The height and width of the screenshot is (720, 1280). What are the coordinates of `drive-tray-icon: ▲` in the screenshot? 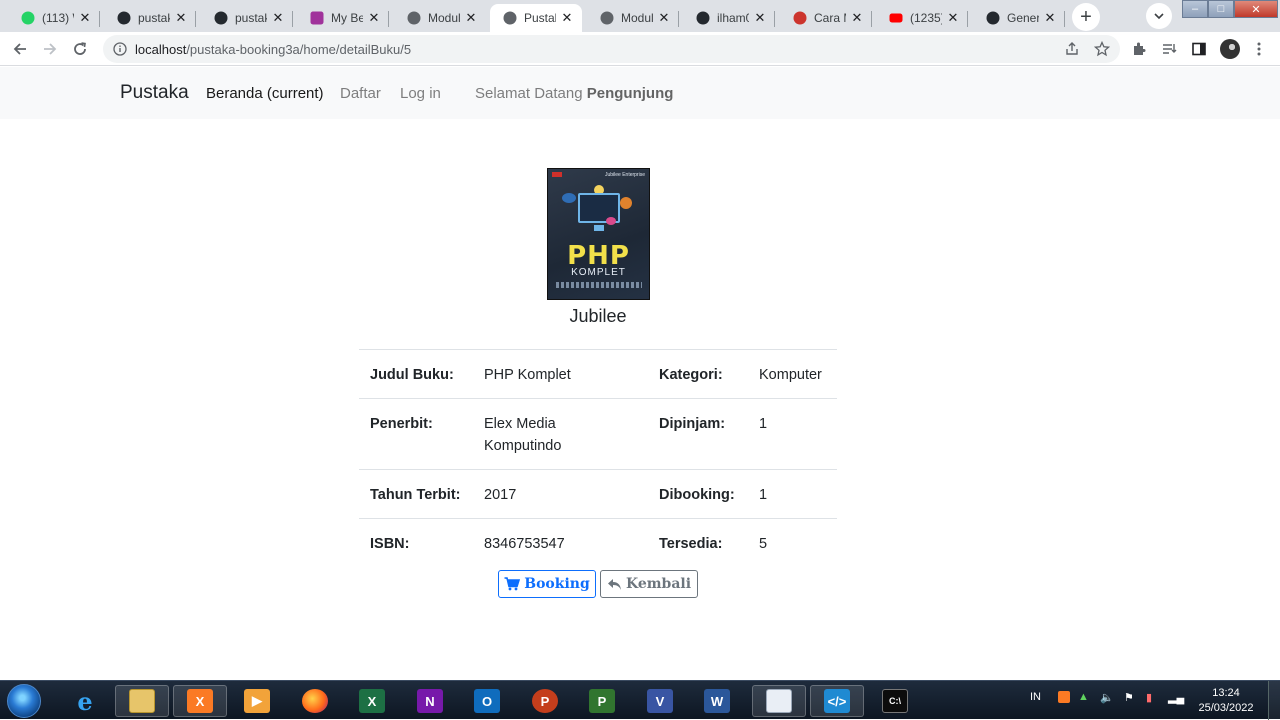 It's located at (1083, 697).